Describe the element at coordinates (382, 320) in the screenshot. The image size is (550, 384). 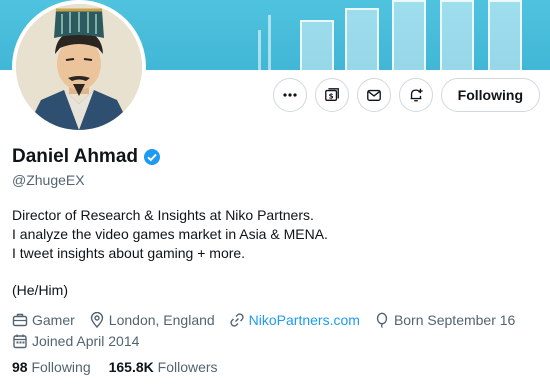
I see `balloon-icon` at that location.